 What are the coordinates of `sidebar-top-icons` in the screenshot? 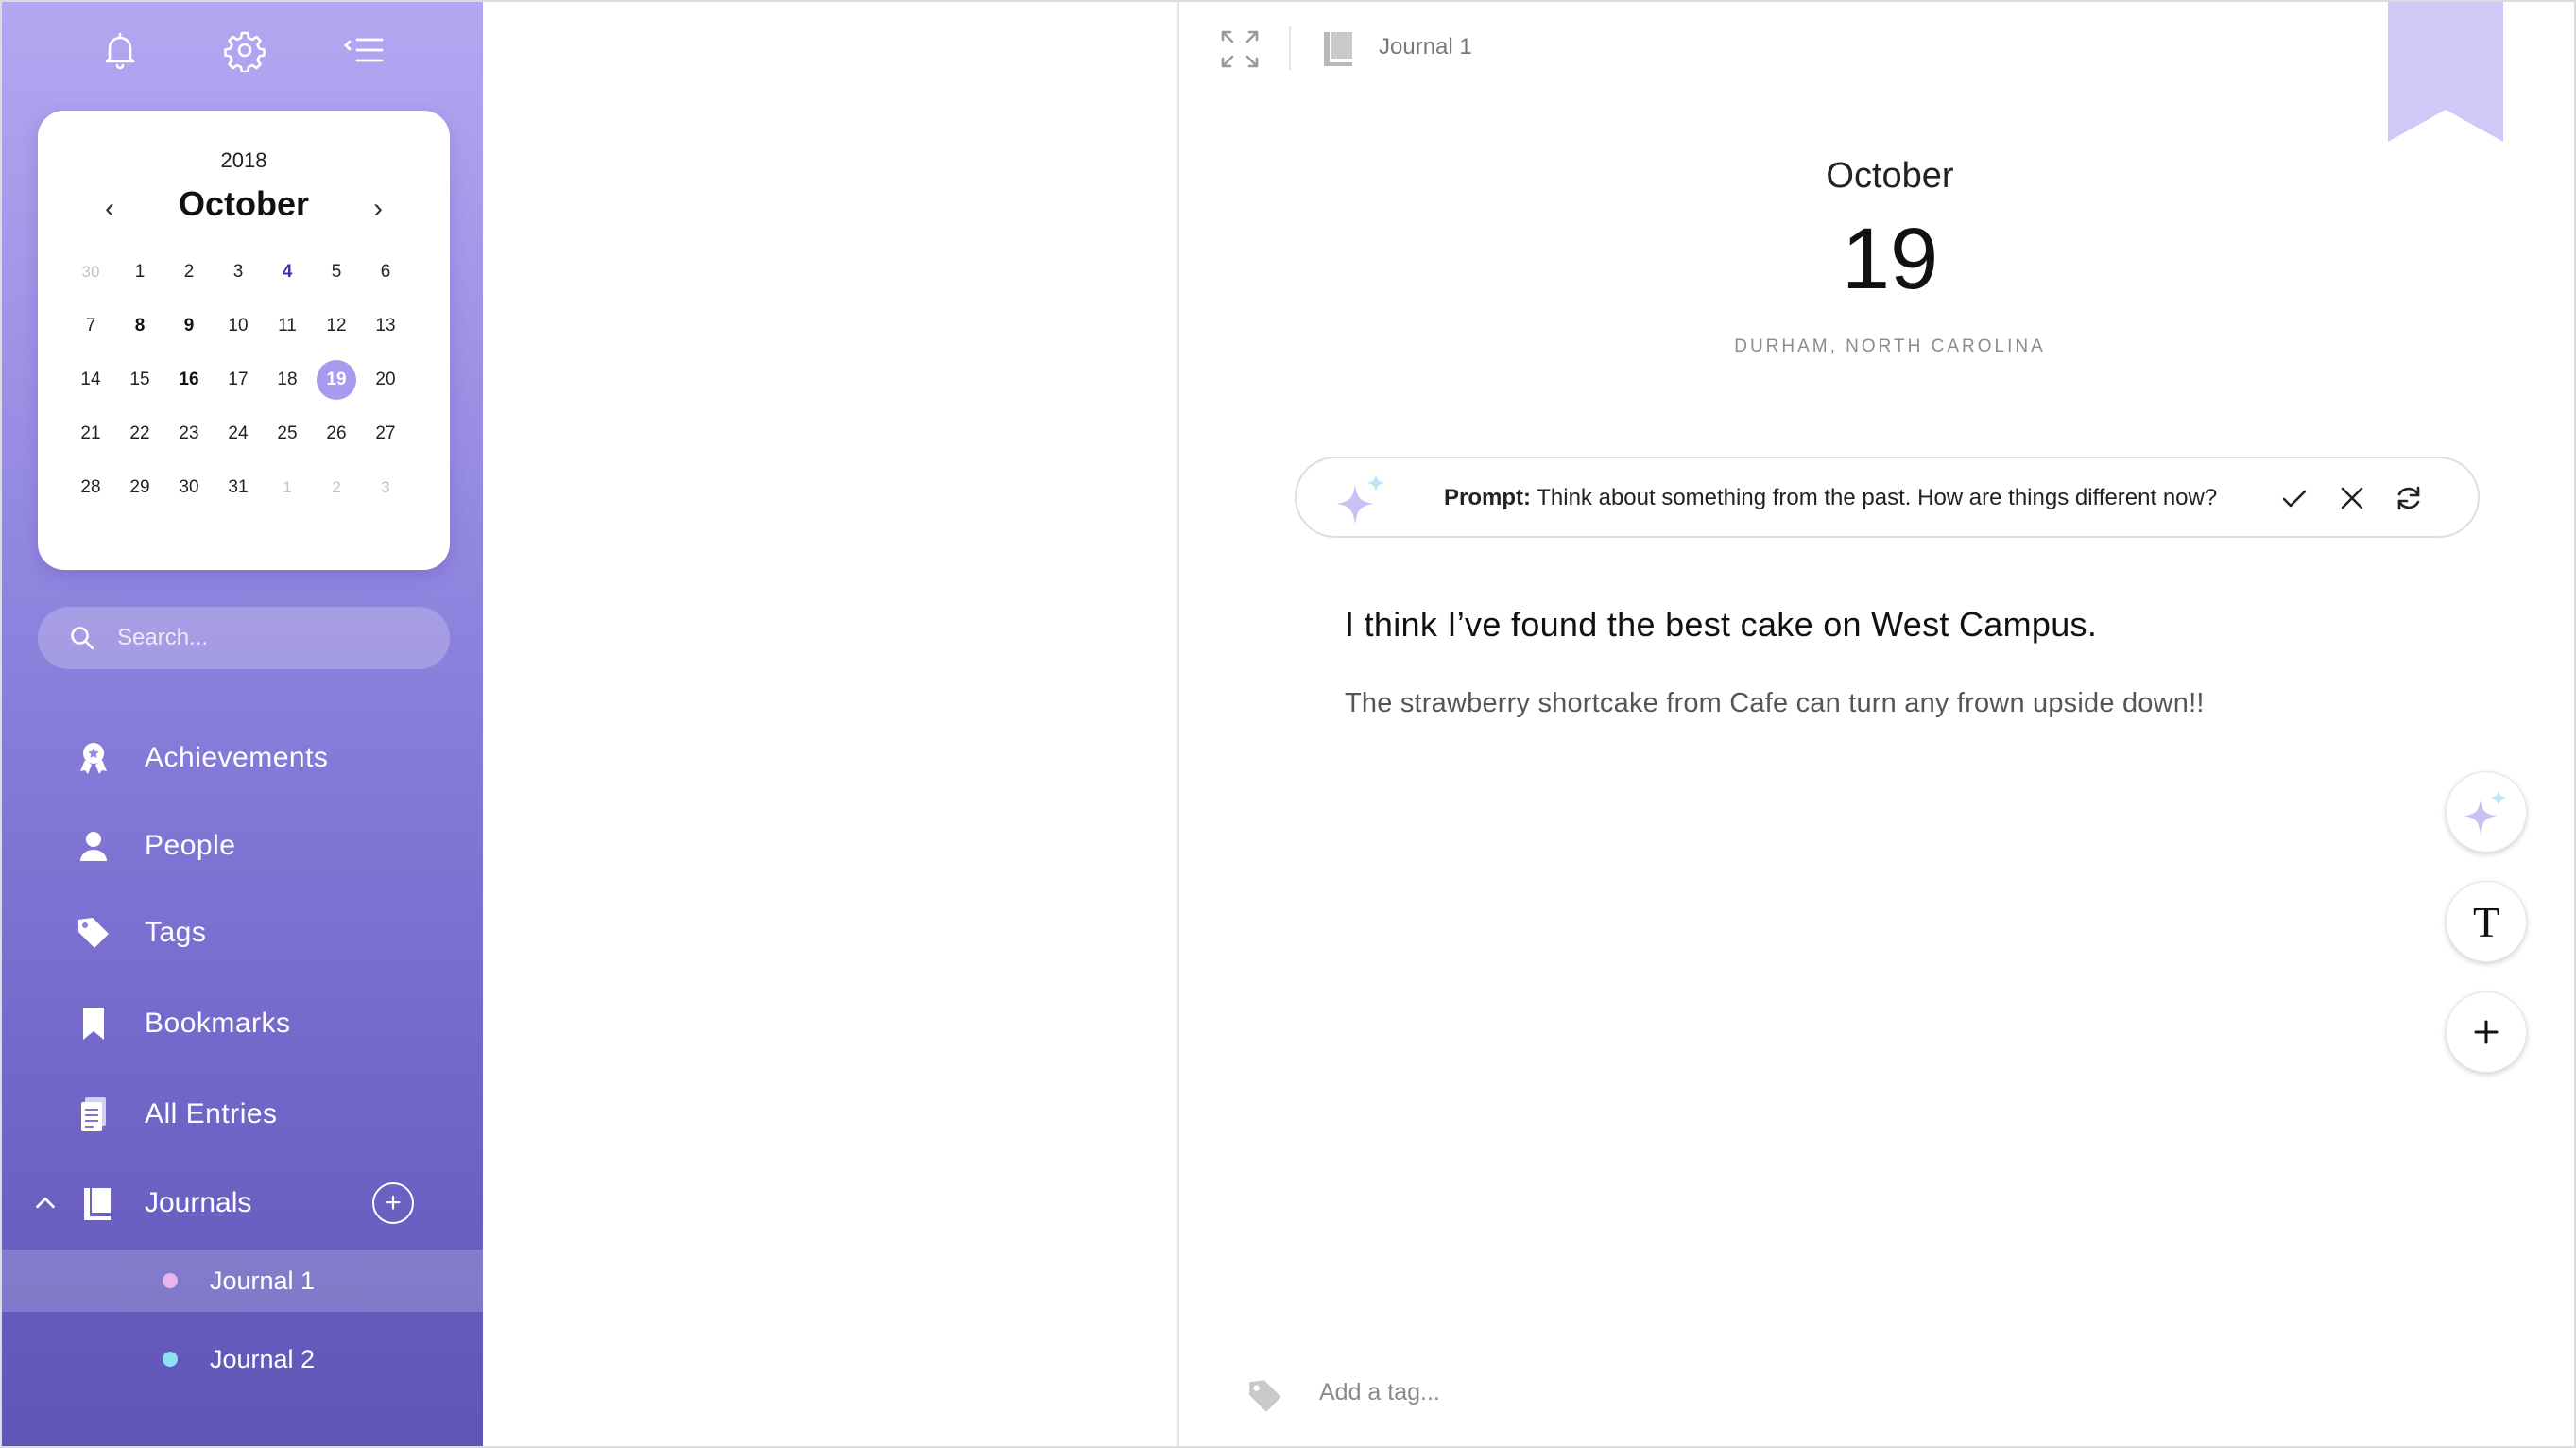 It's located at (242, 50).